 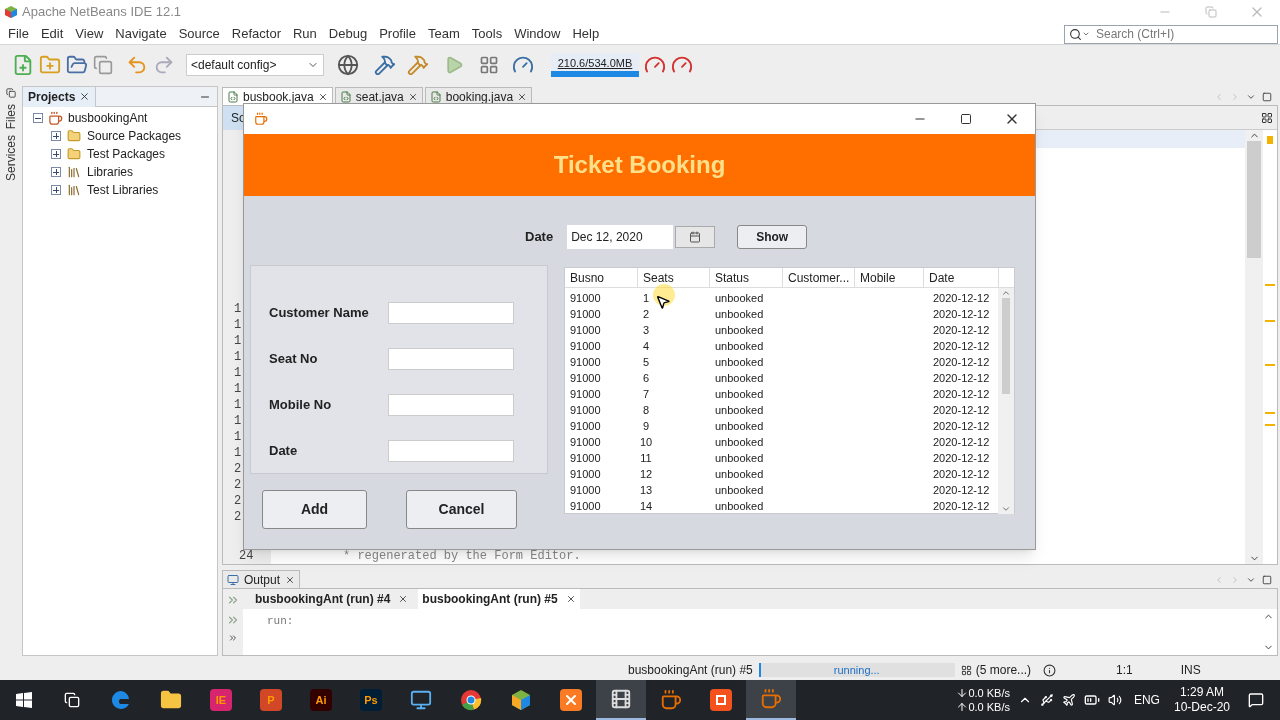 I want to click on editor-tab: busbook.java, so click(x=277, y=96).